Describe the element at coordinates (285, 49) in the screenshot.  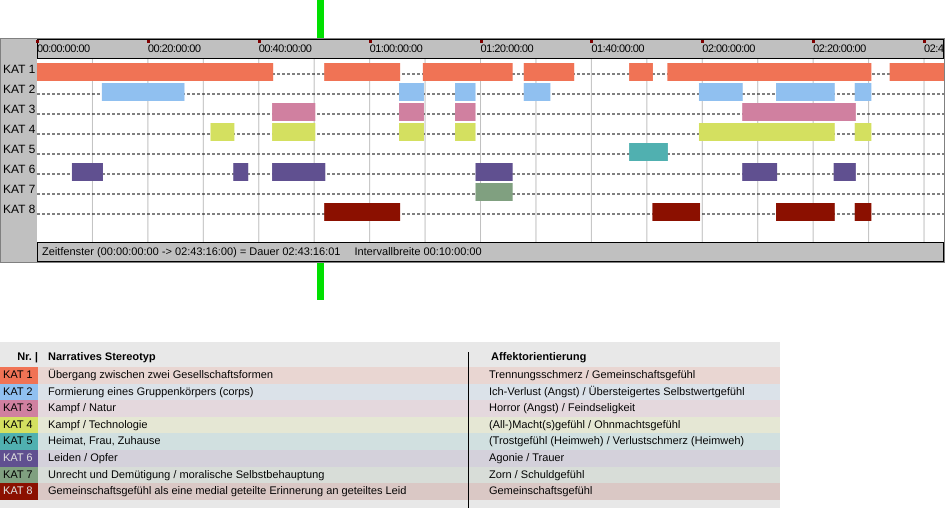
I see `time-label: 00:40:00:00` at that location.